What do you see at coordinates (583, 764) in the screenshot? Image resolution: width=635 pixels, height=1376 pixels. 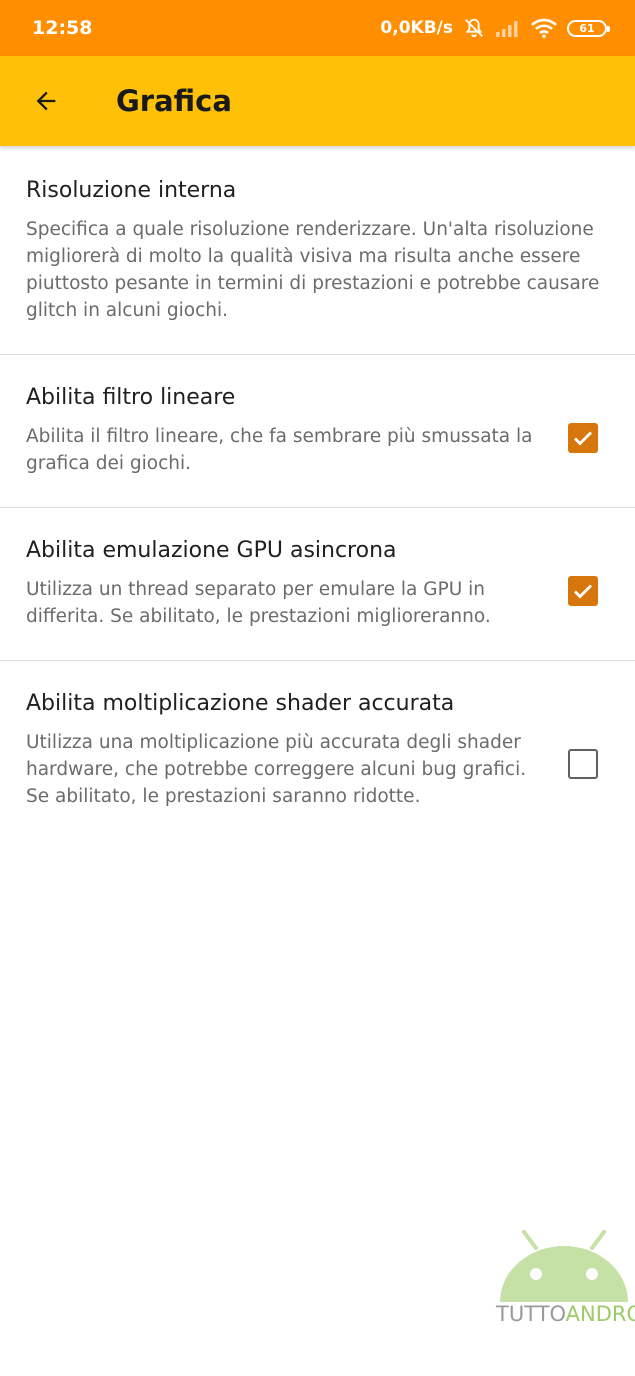 I see `accurate-shader-checkbox` at bounding box center [583, 764].